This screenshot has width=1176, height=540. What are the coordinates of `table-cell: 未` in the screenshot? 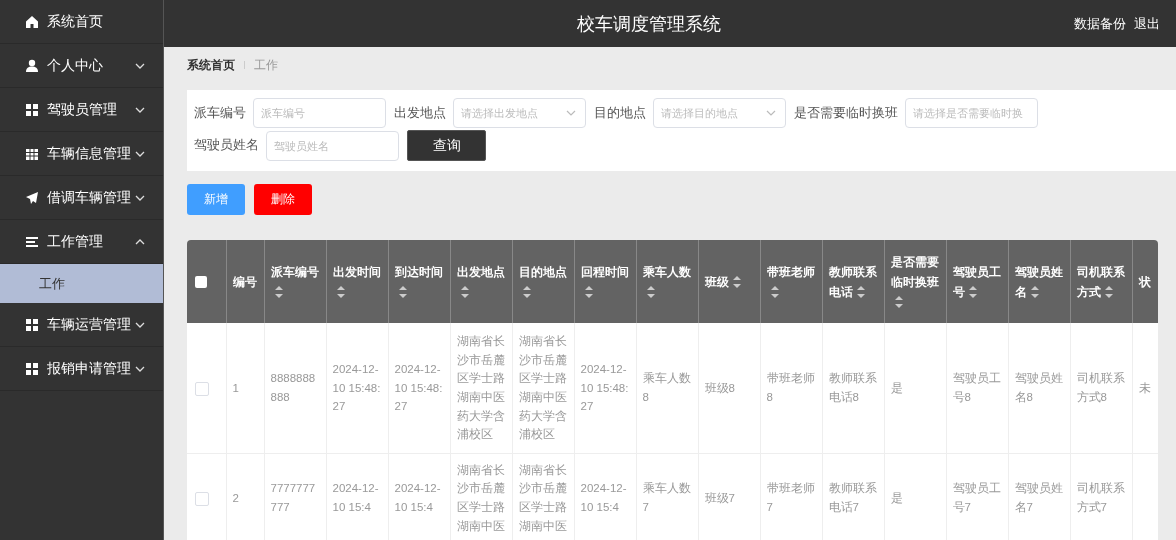 It's located at (1144, 387).